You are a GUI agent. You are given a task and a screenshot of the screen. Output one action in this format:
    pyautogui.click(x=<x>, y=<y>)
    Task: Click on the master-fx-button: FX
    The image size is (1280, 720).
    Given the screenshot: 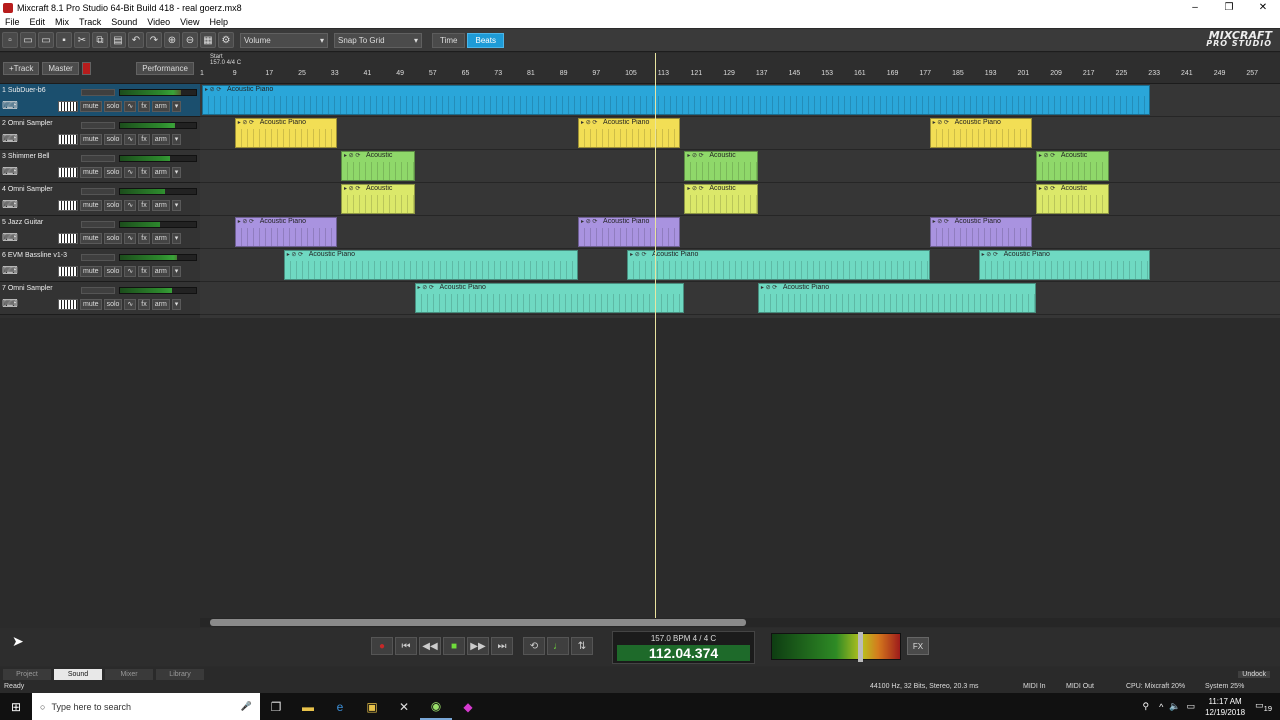 What is the action you would take?
    pyautogui.click(x=918, y=646)
    